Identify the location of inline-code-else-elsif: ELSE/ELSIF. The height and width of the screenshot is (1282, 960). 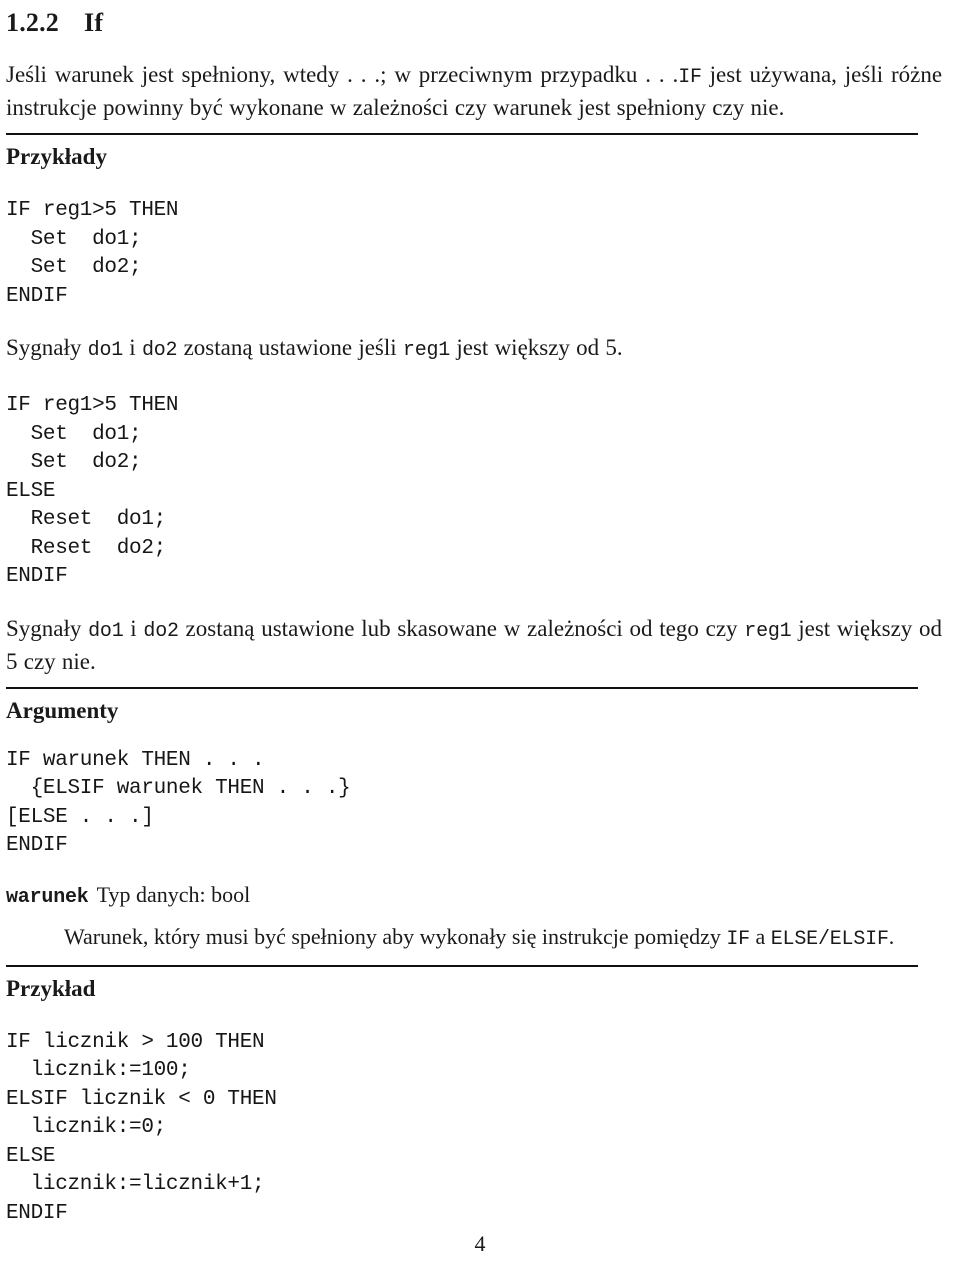
(829, 939).